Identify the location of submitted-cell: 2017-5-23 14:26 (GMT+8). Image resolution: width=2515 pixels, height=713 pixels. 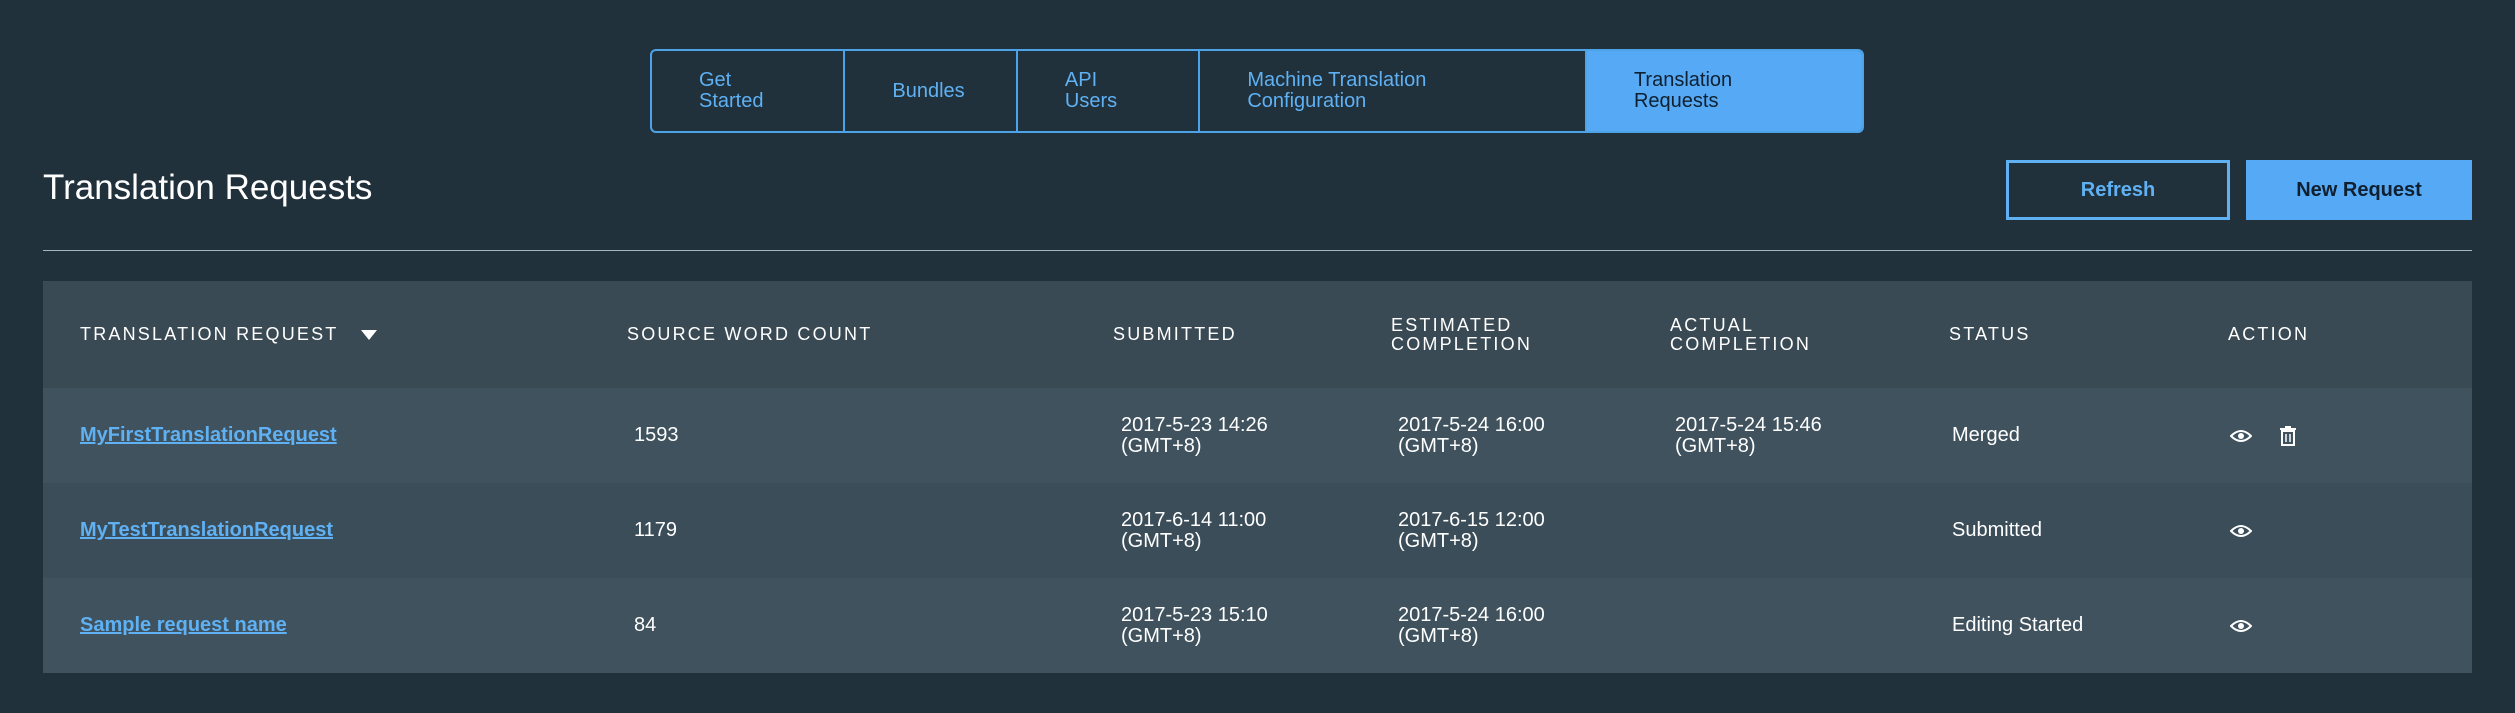
(1194, 435).